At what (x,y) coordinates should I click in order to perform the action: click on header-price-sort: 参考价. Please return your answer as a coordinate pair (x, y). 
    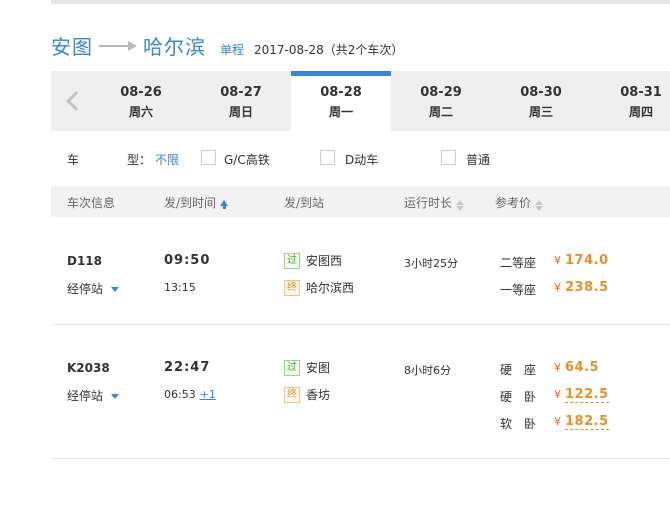
    Looking at the image, I should click on (519, 202).